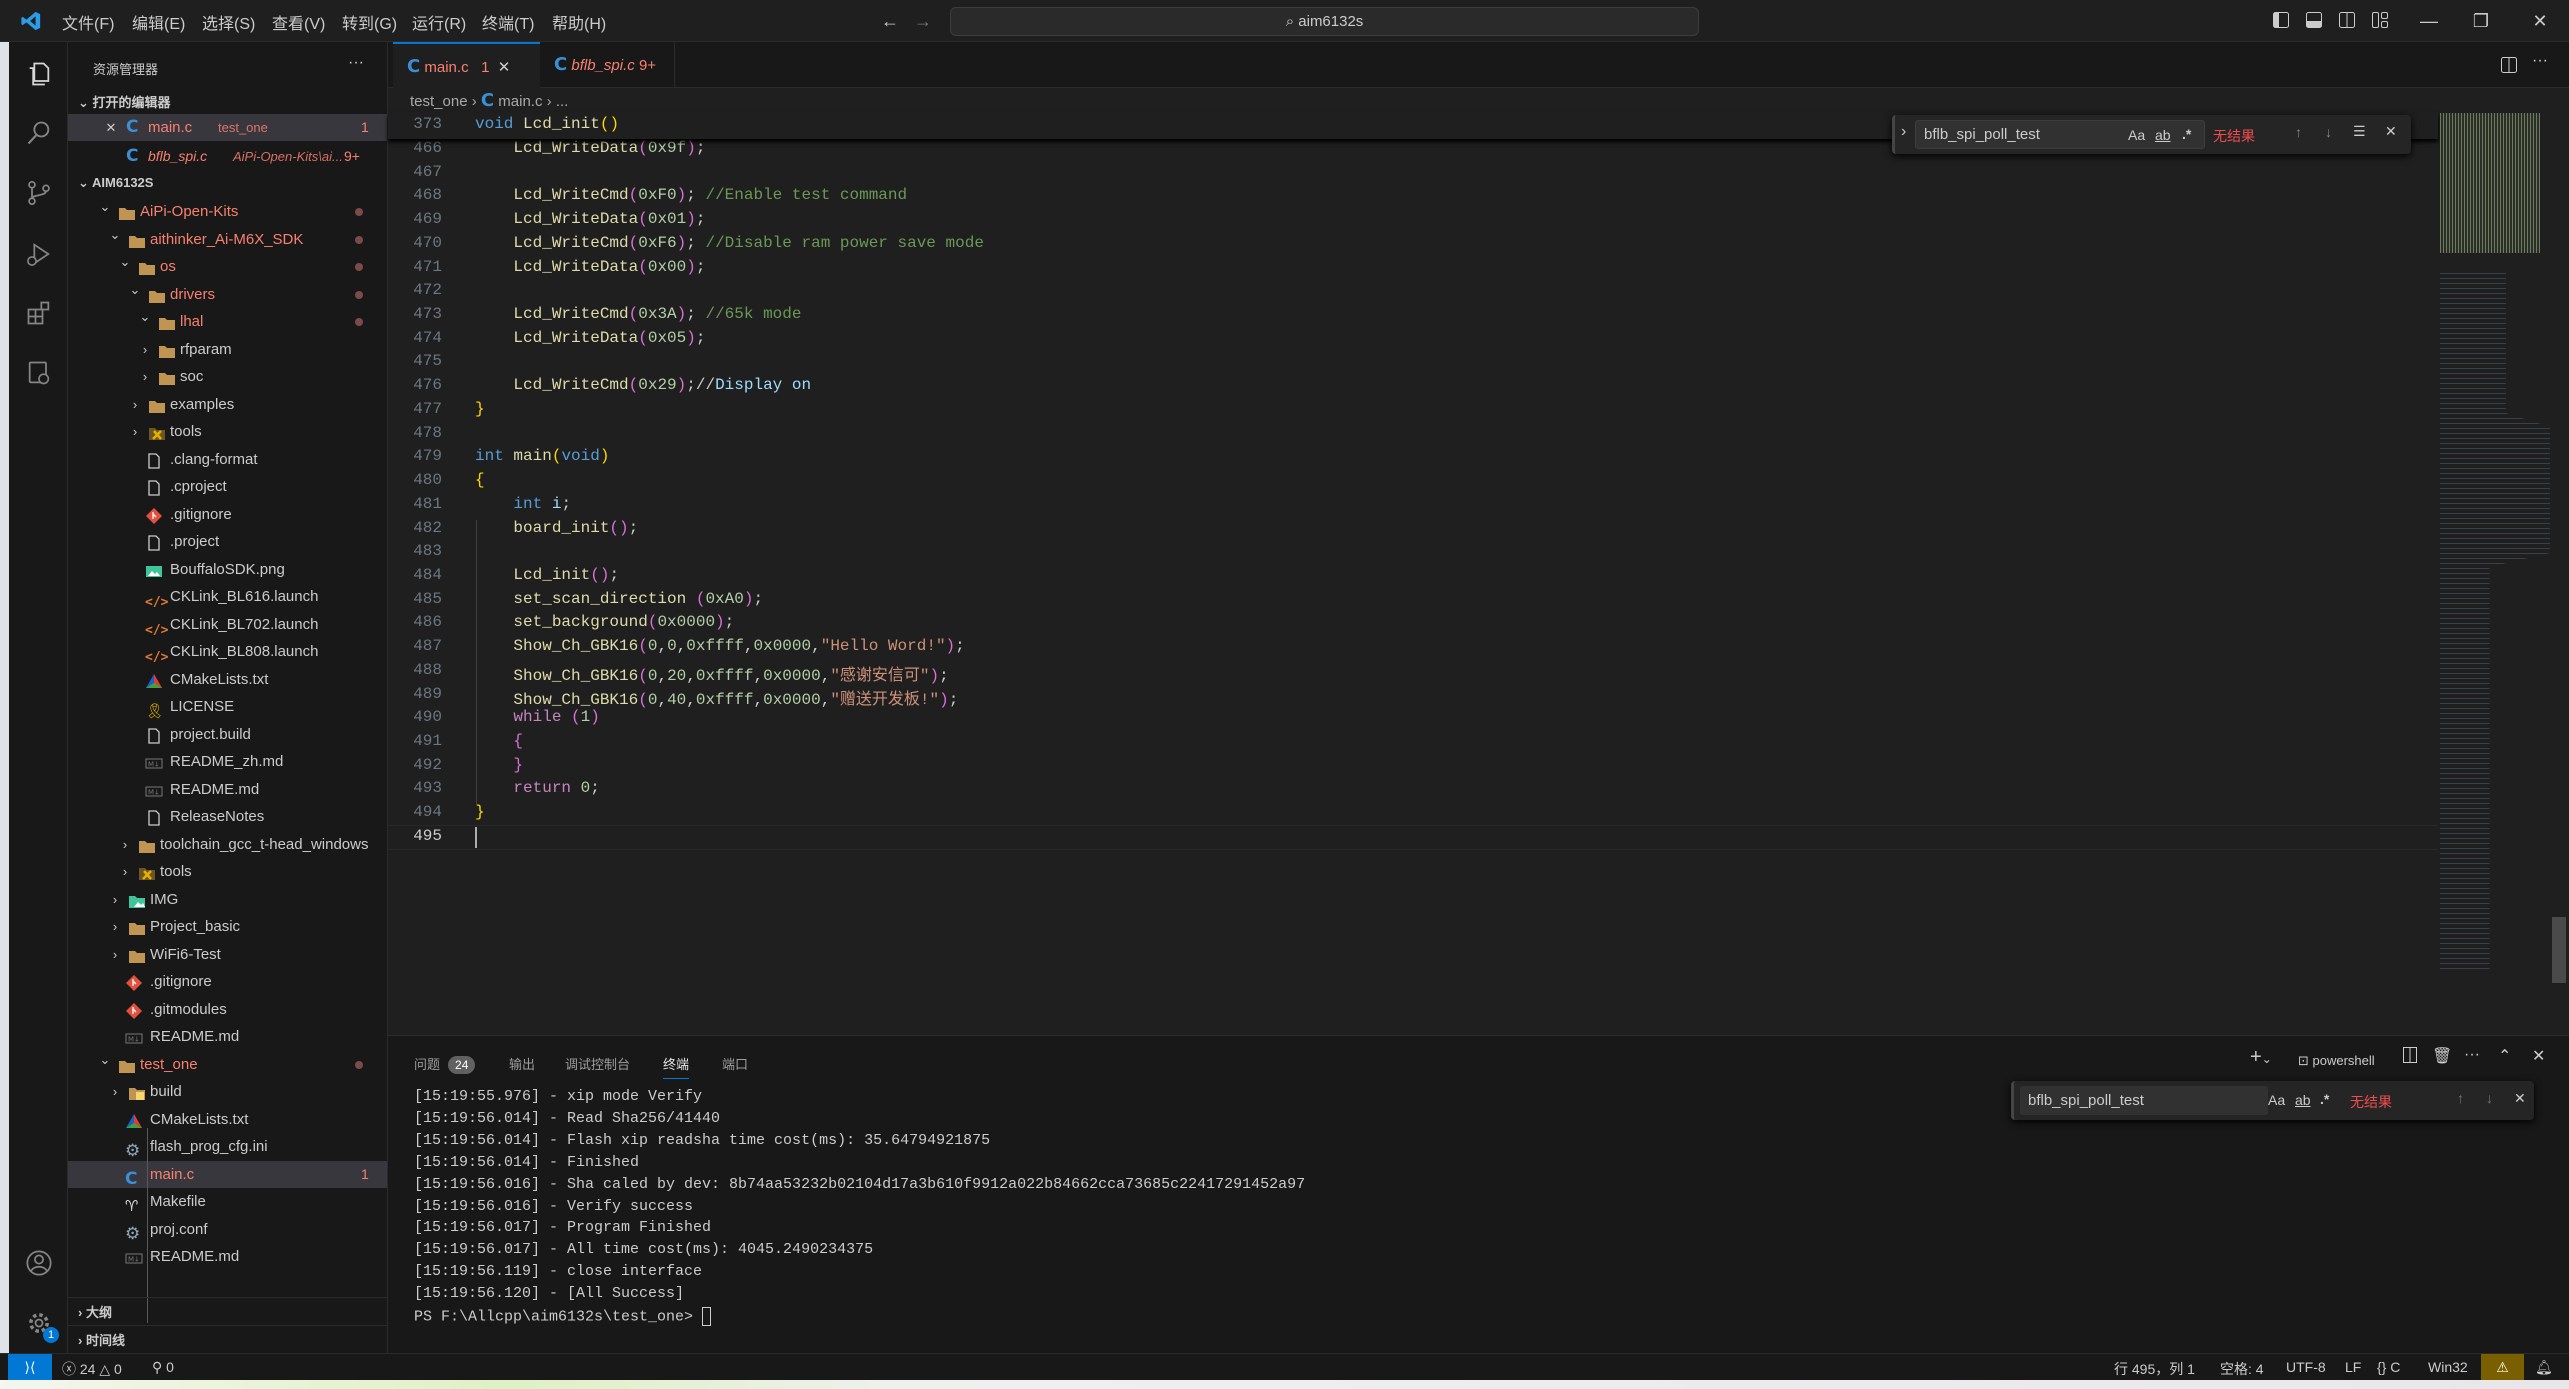  Describe the element at coordinates (227, 926) in the screenshot. I see `tree-item-folder: › Project_basic` at that location.